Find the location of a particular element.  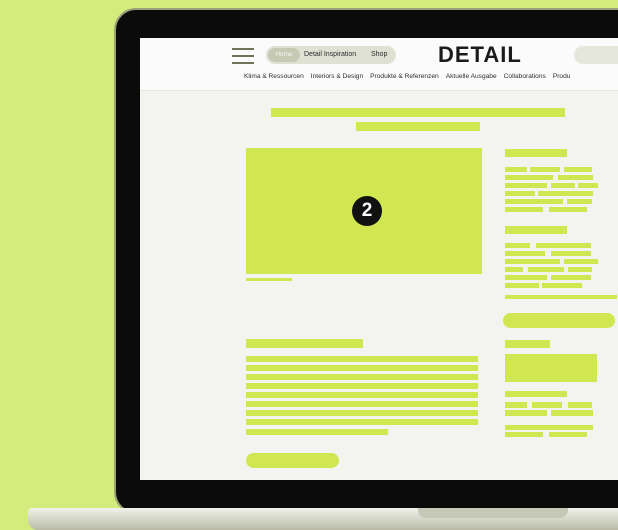

article-heading-placeholder is located at coordinates (304, 343).